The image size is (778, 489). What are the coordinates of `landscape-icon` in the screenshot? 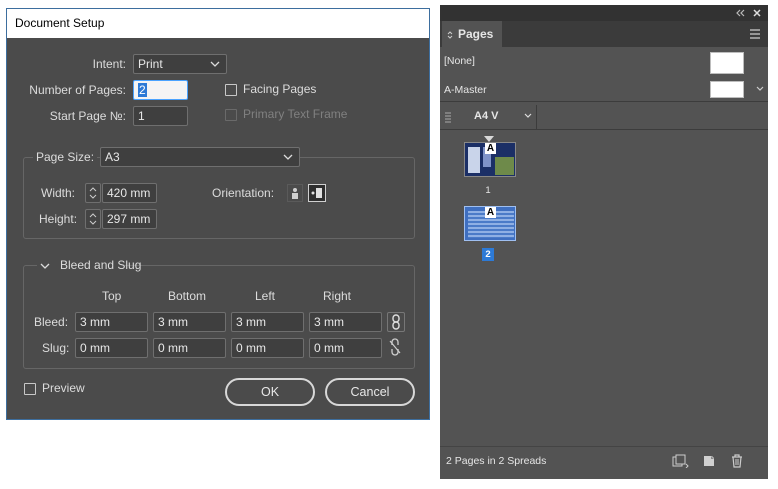 It's located at (316, 193).